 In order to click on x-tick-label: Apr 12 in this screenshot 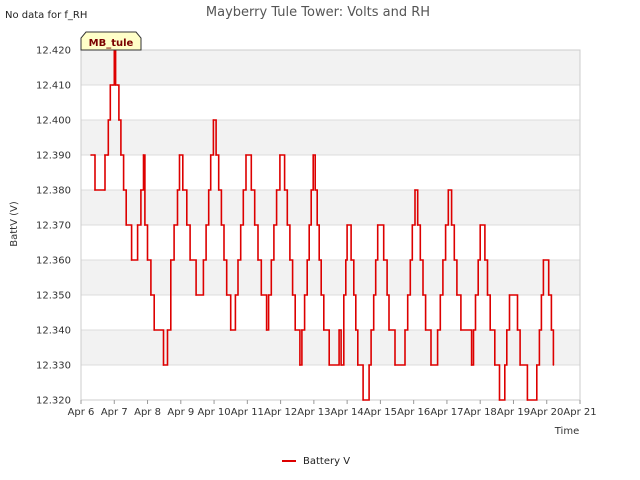, I will do `click(280, 412)`.